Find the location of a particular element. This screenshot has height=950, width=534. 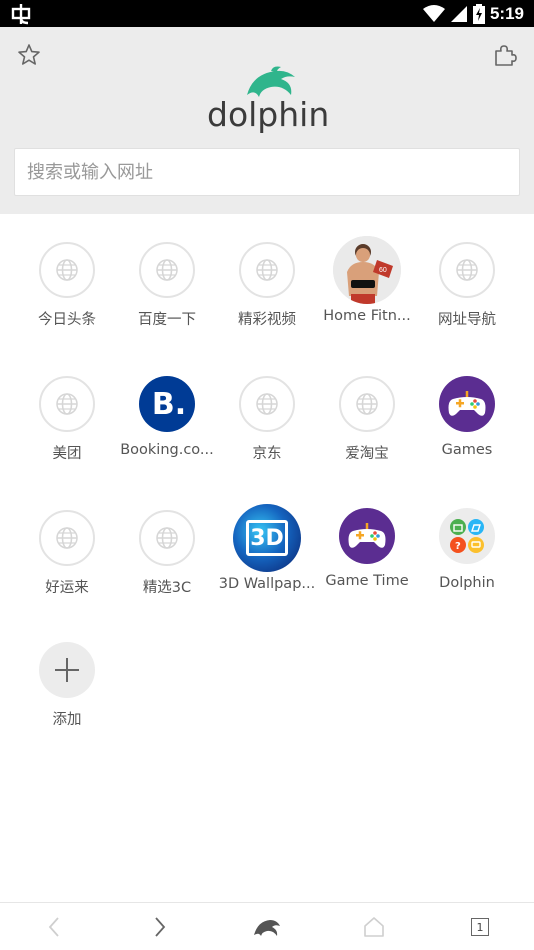

3d-wallpaper-text: 3D is located at coordinates (267, 538).